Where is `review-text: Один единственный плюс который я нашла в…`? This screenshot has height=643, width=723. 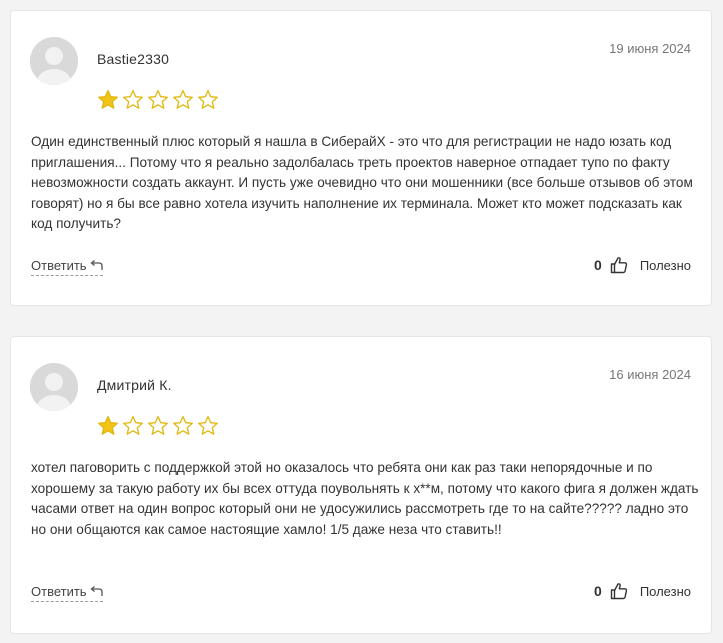 review-text: Один единственный плюс который я нашла в… is located at coordinates (362, 182).